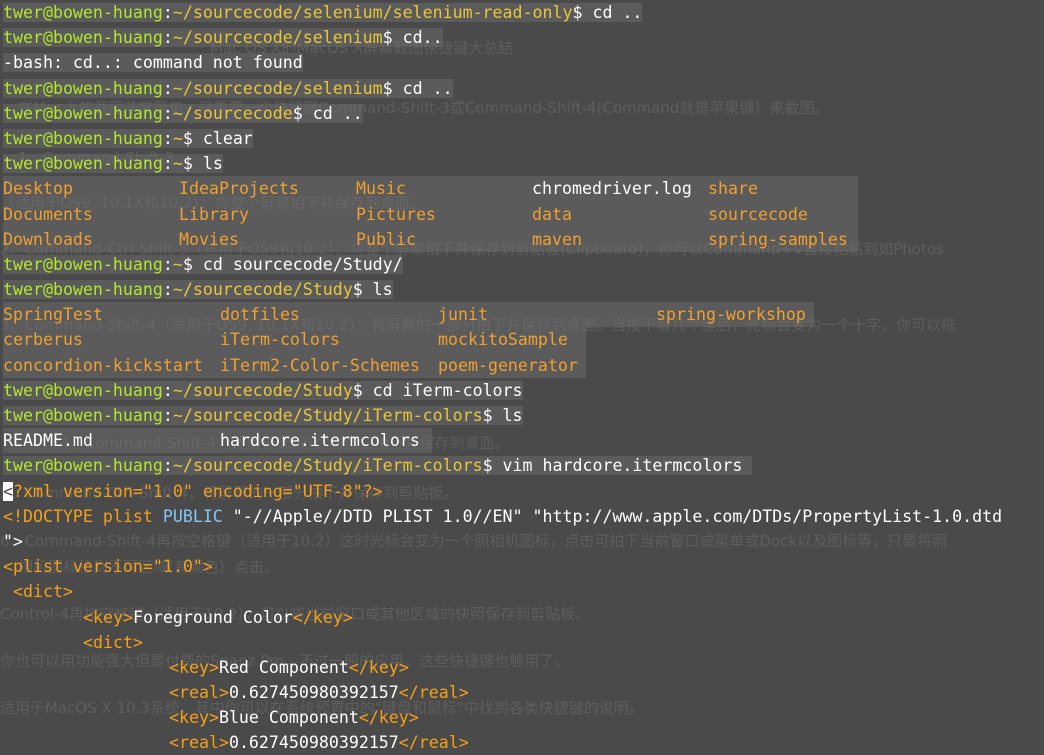 The width and height of the screenshot is (1044, 755). I want to click on ls-entry: spring-samples, so click(778, 239).